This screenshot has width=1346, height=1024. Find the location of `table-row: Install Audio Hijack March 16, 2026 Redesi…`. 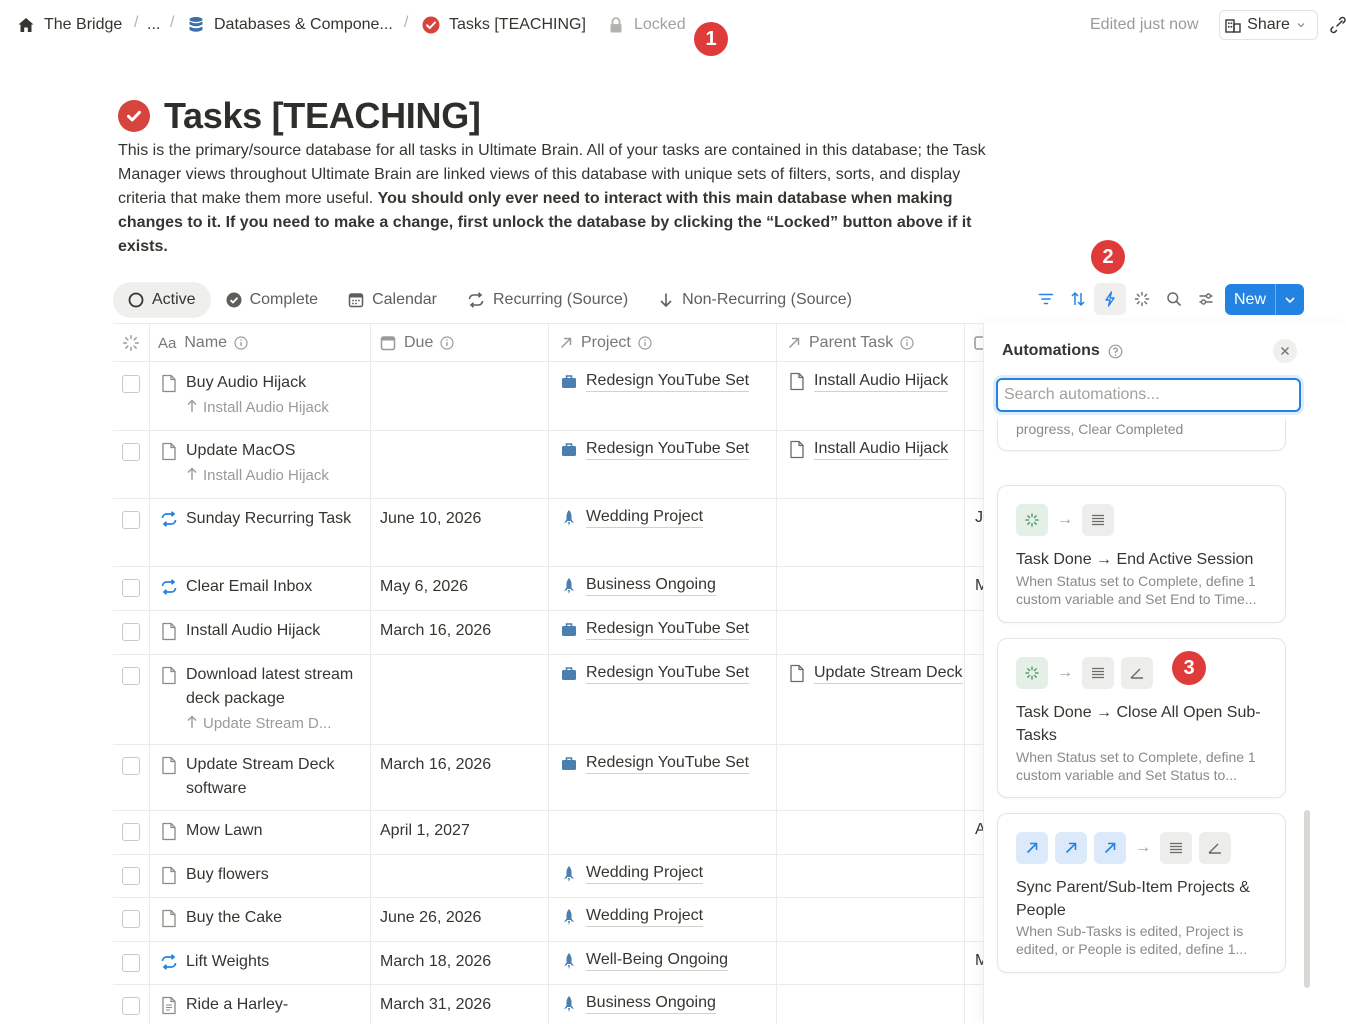

table-row: Install Audio Hijack March 16, 2026 Redesi… is located at coordinates (548, 633).